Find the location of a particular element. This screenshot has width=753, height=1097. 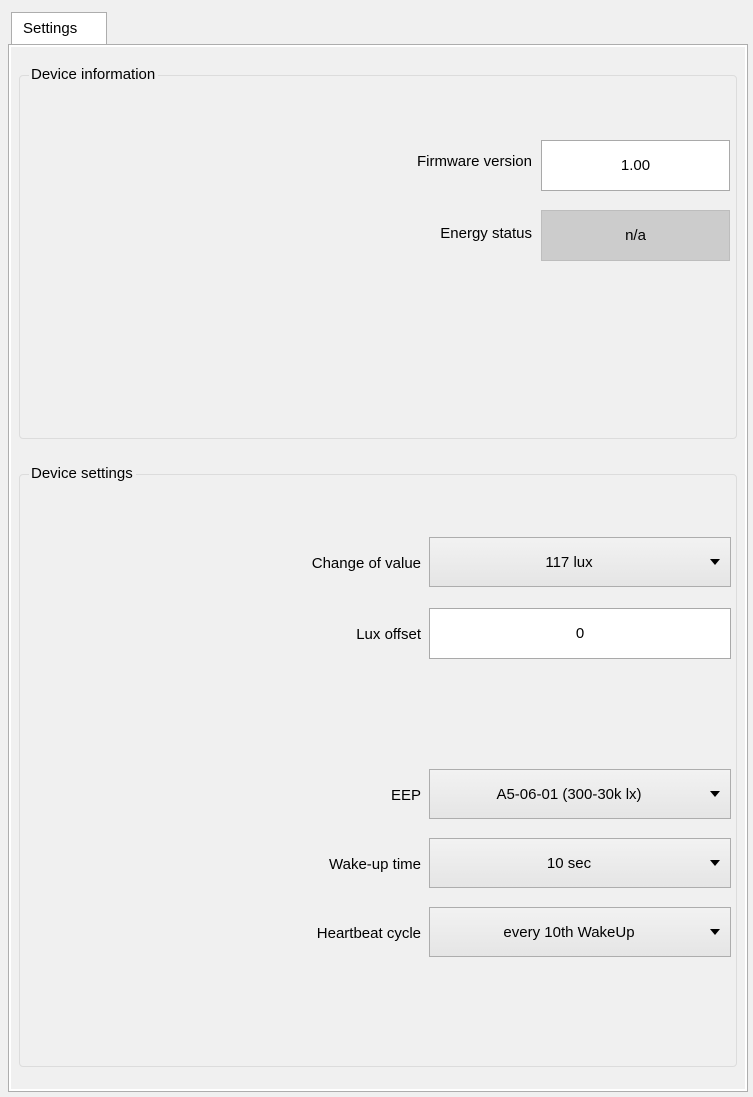

heartbeat-cycle-dropdown: every 10th WakeUp is located at coordinates (580, 932).